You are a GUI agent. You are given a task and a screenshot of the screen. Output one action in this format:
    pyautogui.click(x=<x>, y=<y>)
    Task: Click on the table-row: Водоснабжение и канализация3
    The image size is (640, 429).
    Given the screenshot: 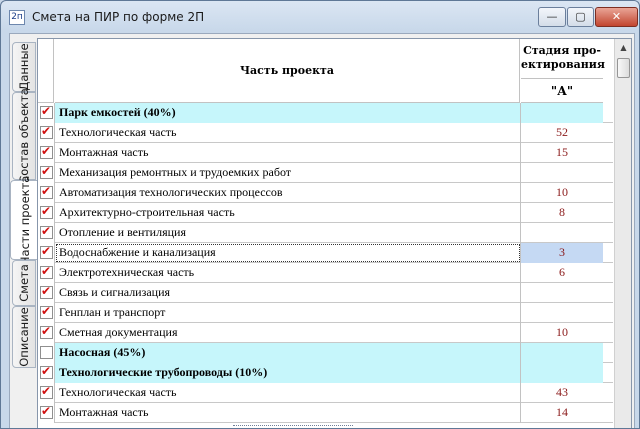 What is the action you would take?
    pyautogui.click(x=325, y=253)
    